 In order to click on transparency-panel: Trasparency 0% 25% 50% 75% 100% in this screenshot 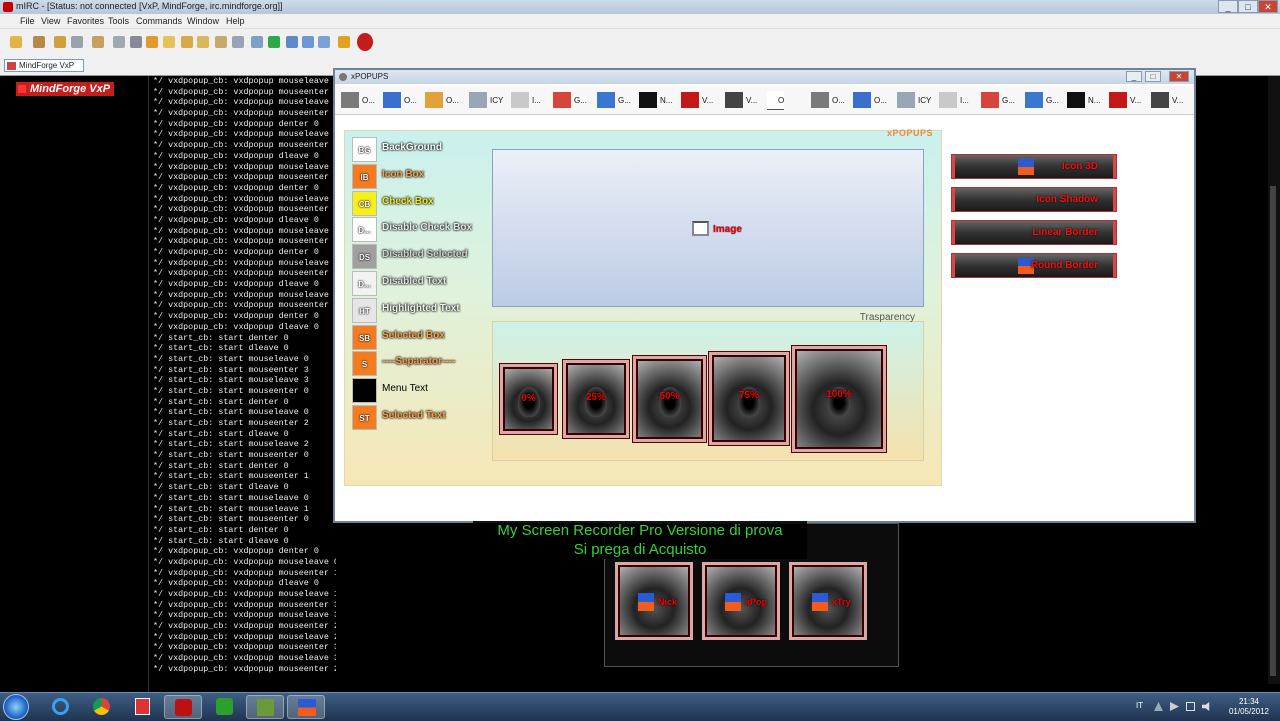, I will do `click(708, 386)`.